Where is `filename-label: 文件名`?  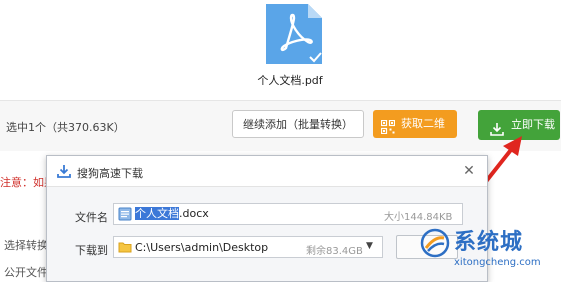 filename-label: 文件名 is located at coordinates (91, 217).